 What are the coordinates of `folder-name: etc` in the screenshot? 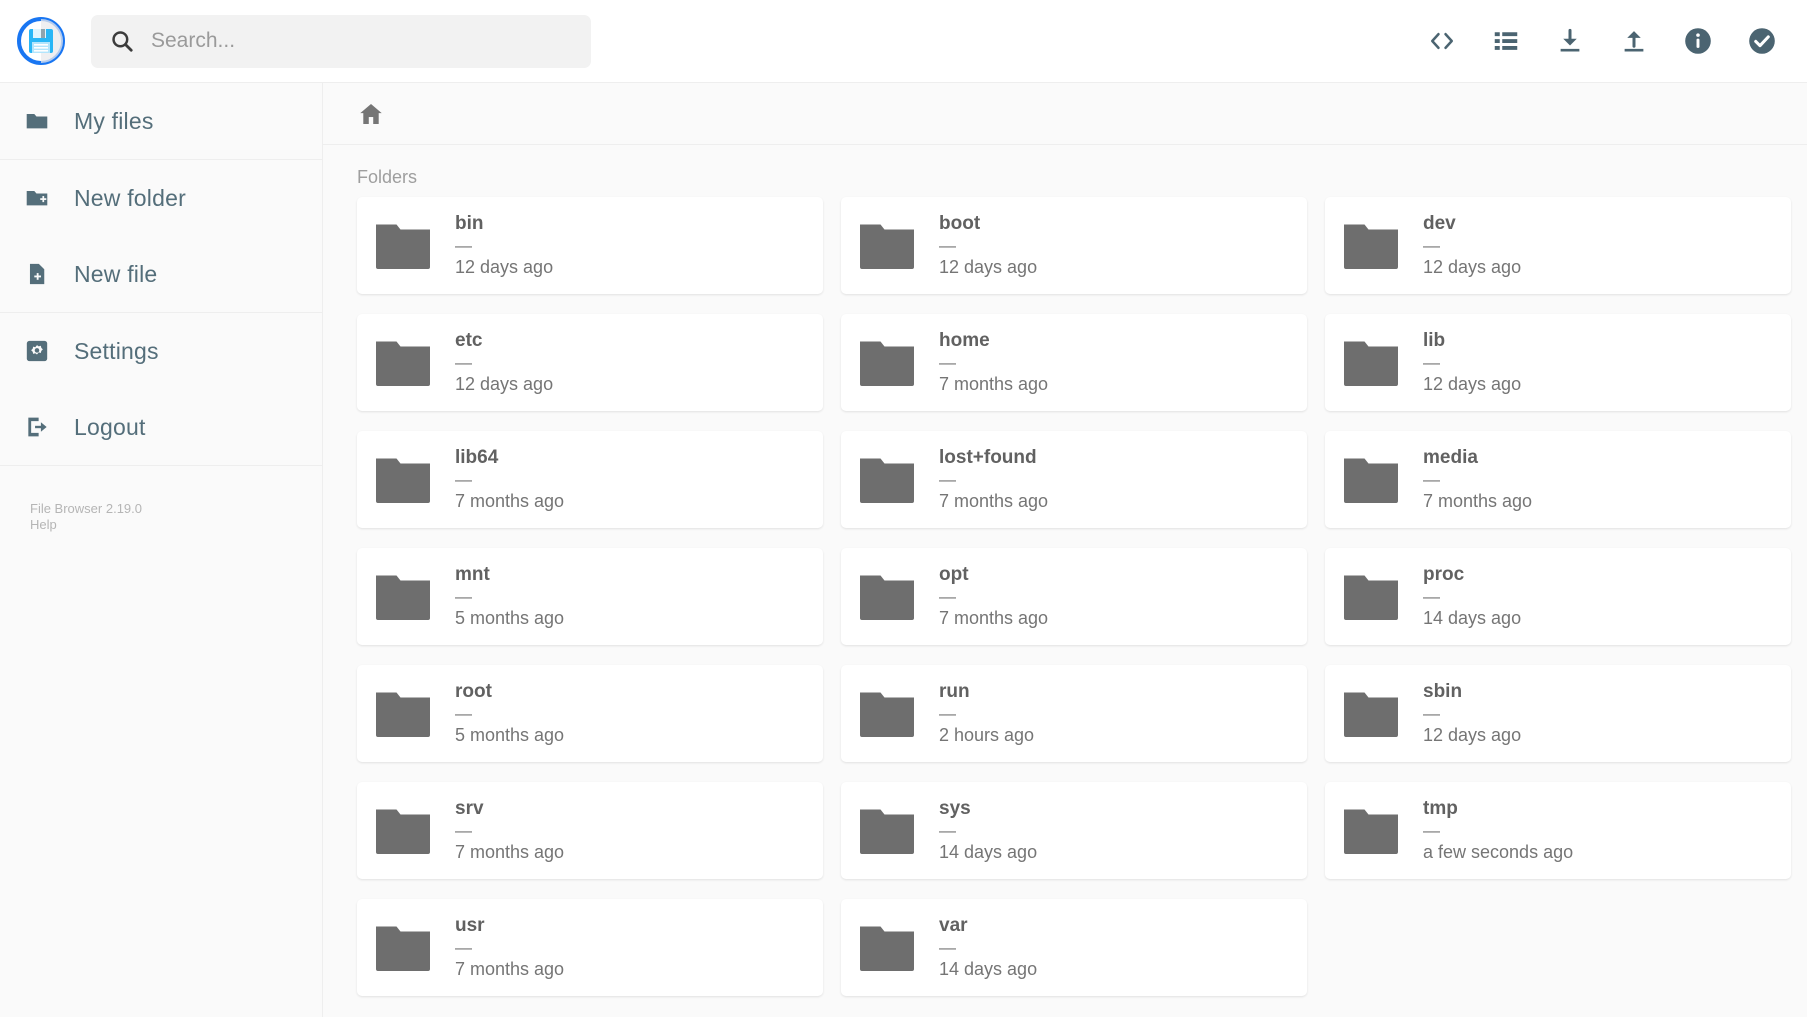 It's located at (469, 340).